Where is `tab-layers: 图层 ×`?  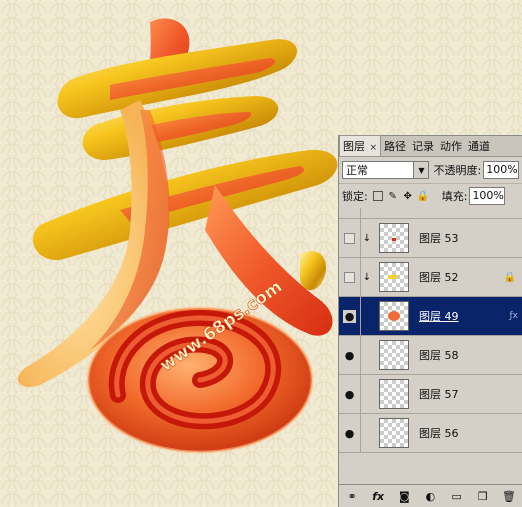
tab-layers: 图层 × is located at coordinates (360, 145).